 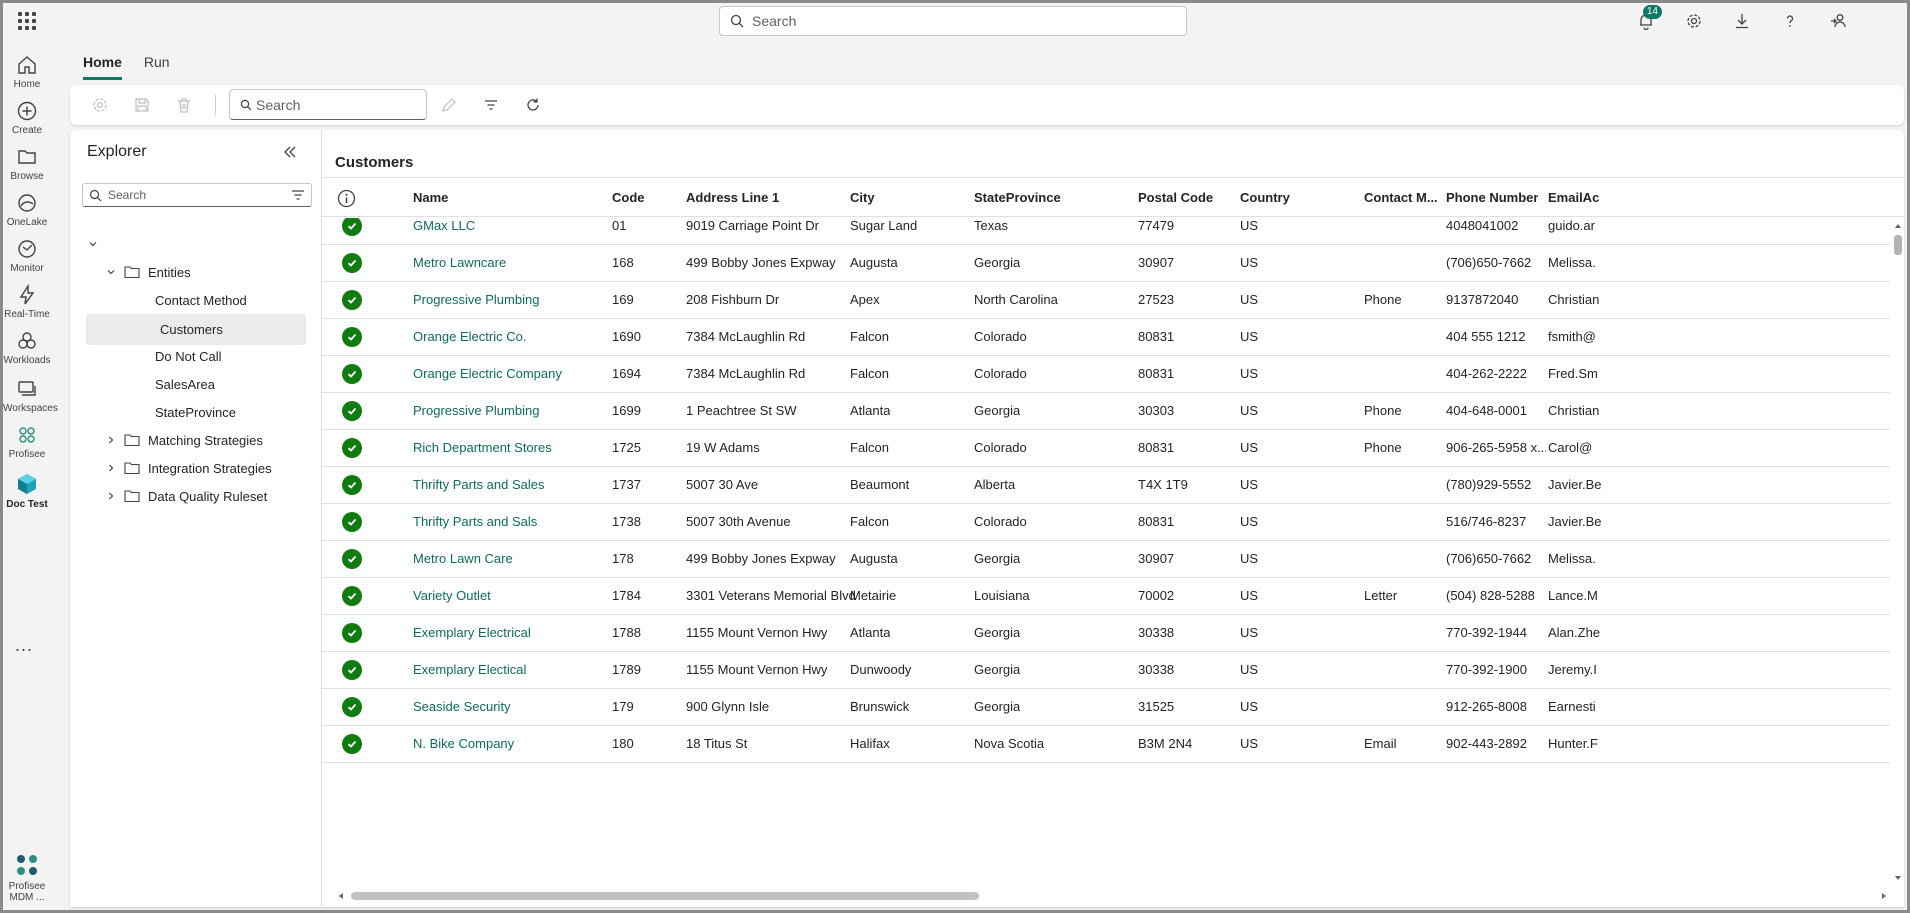 I want to click on collapse-explorer-button, so click(x=290, y=153).